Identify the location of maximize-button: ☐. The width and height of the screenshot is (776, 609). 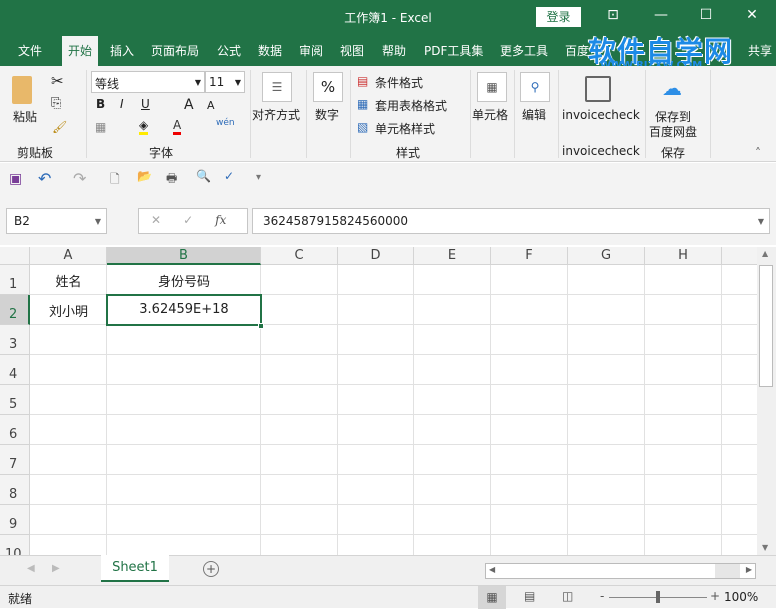
(706, 15).